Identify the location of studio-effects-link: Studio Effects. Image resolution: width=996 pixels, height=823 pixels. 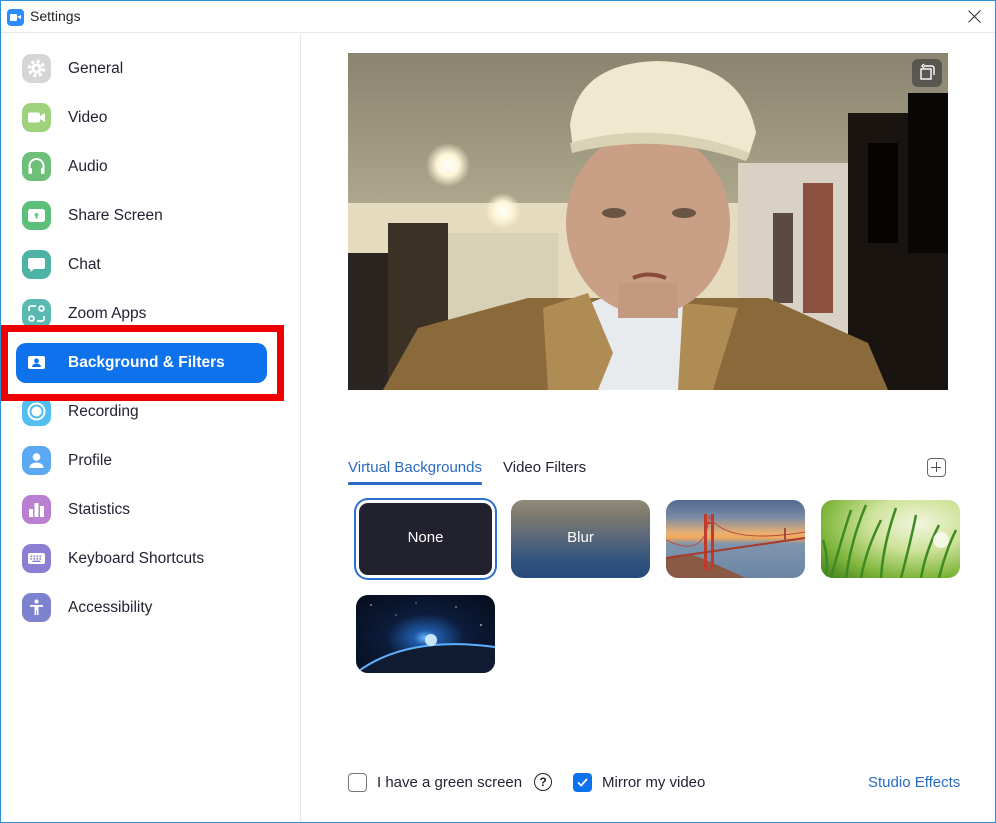
(914, 782).